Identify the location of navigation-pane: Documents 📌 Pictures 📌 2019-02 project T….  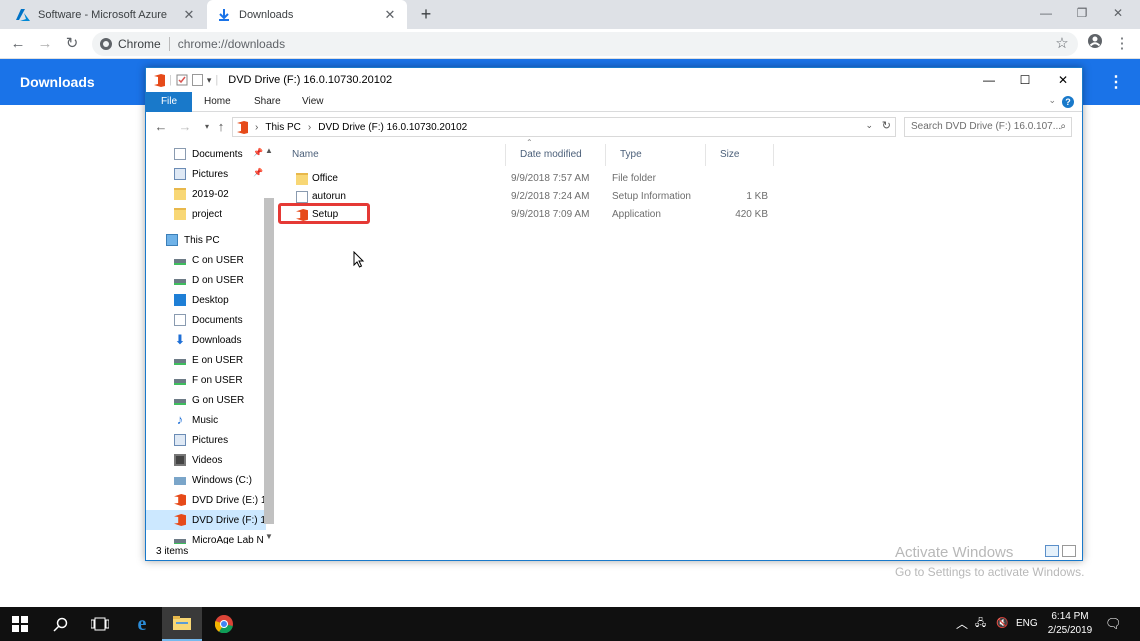
(211, 344).